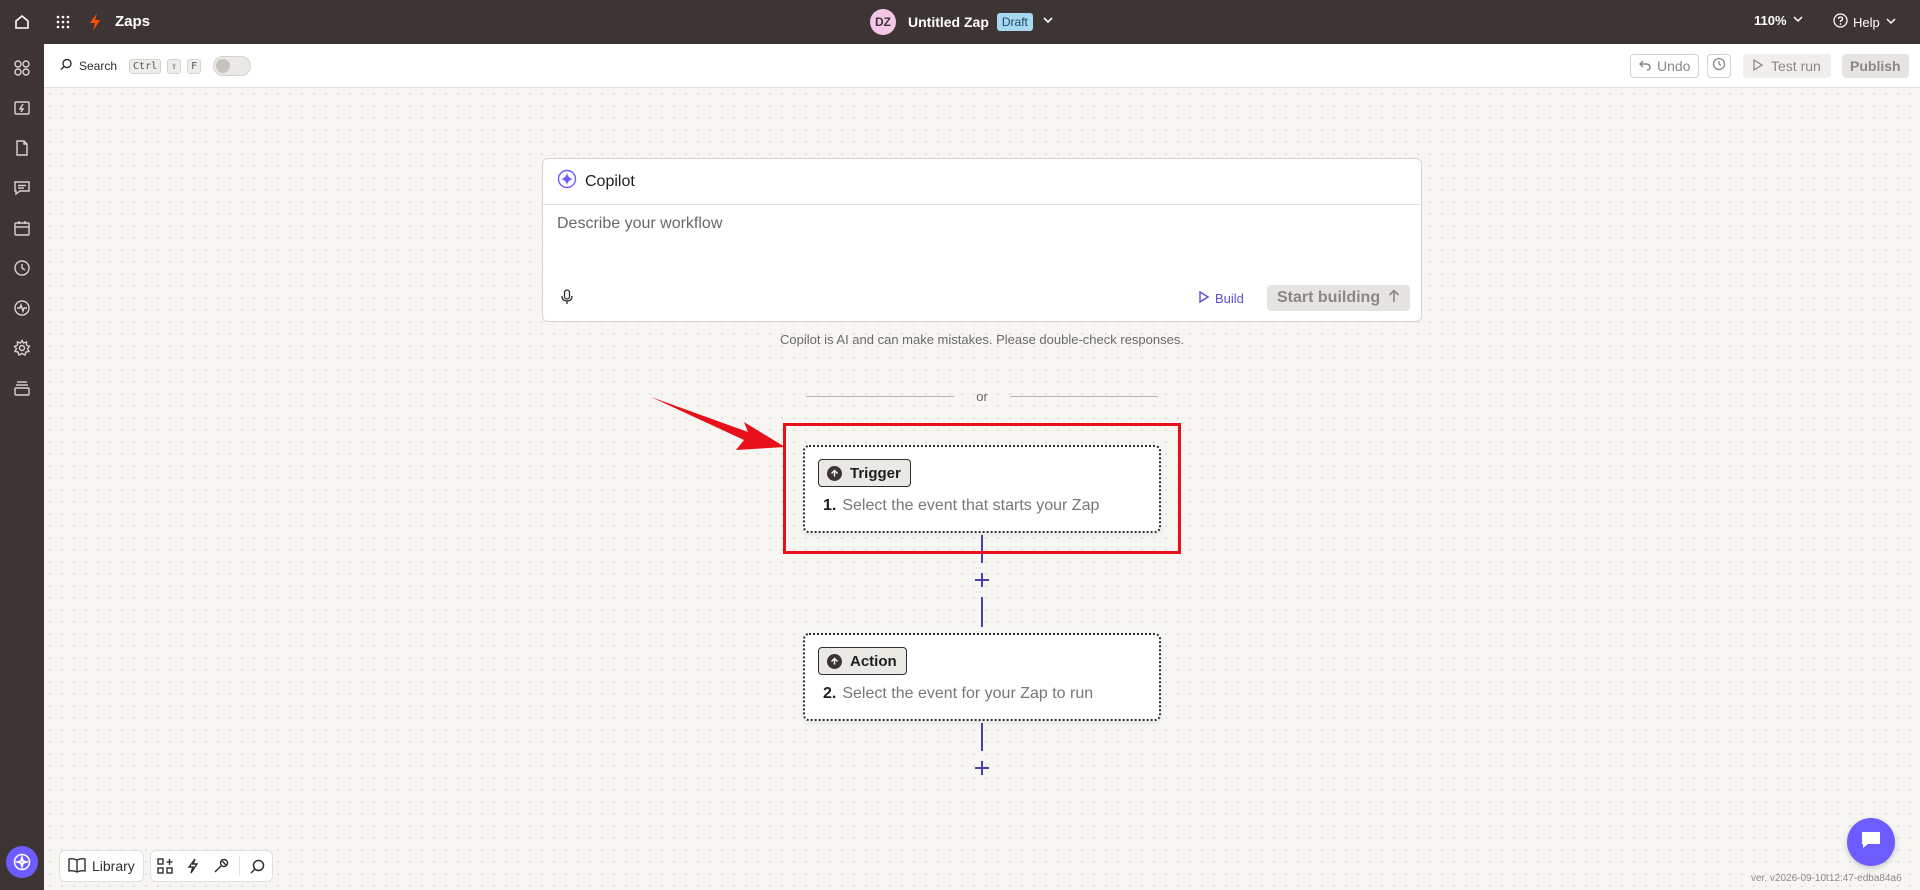  What do you see at coordinates (982, 66) in the screenshot?
I see `editor-toolbar: Search Ctrl ⇧ F Undo Test run Publish` at bounding box center [982, 66].